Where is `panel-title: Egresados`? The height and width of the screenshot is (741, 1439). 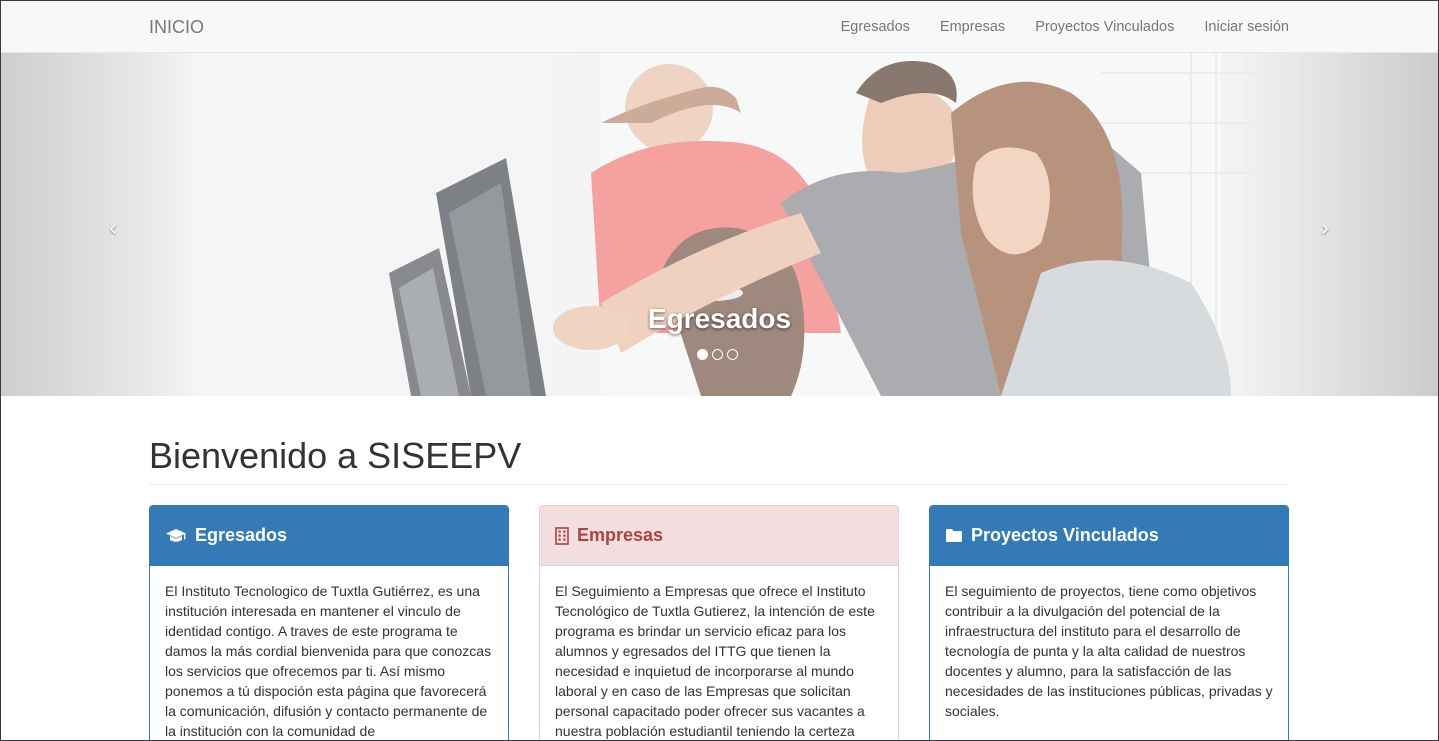 panel-title: Egresados is located at coordinates (241, 535).